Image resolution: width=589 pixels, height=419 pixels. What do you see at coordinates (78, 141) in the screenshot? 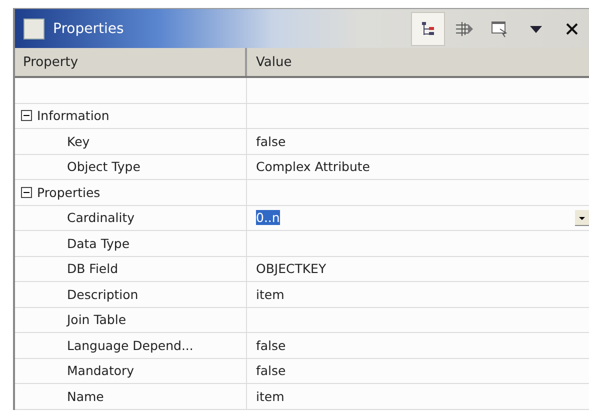
I see `property-name: Key` at bounding box center [78, 141].